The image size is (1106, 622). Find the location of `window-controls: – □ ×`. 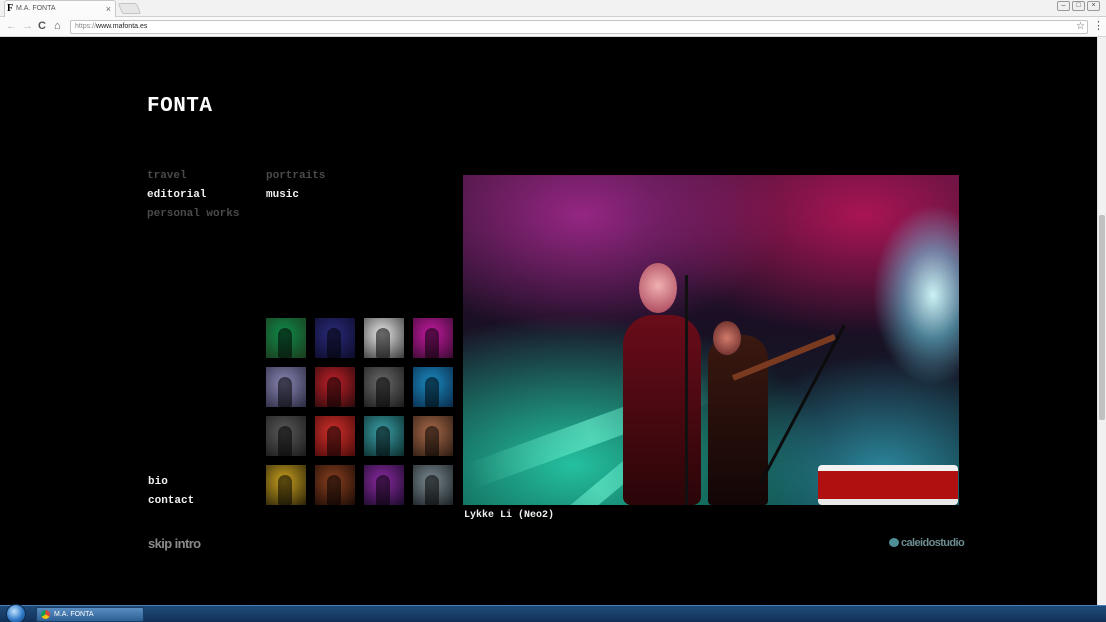

window-controls: – □ × is located at coordinates (1078, 6).